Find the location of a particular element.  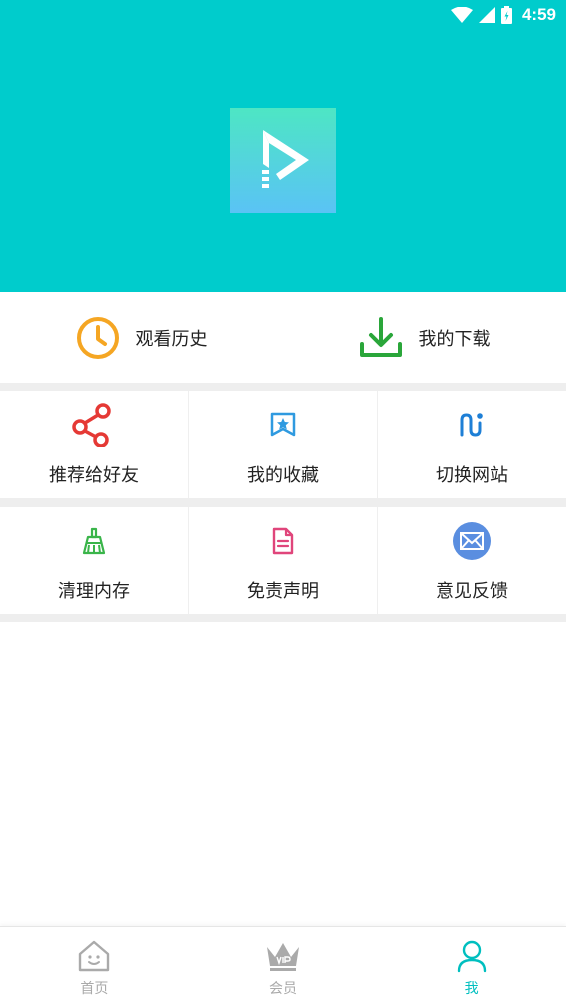

tab-me-label: 我 is located at coordinates (471, 989).